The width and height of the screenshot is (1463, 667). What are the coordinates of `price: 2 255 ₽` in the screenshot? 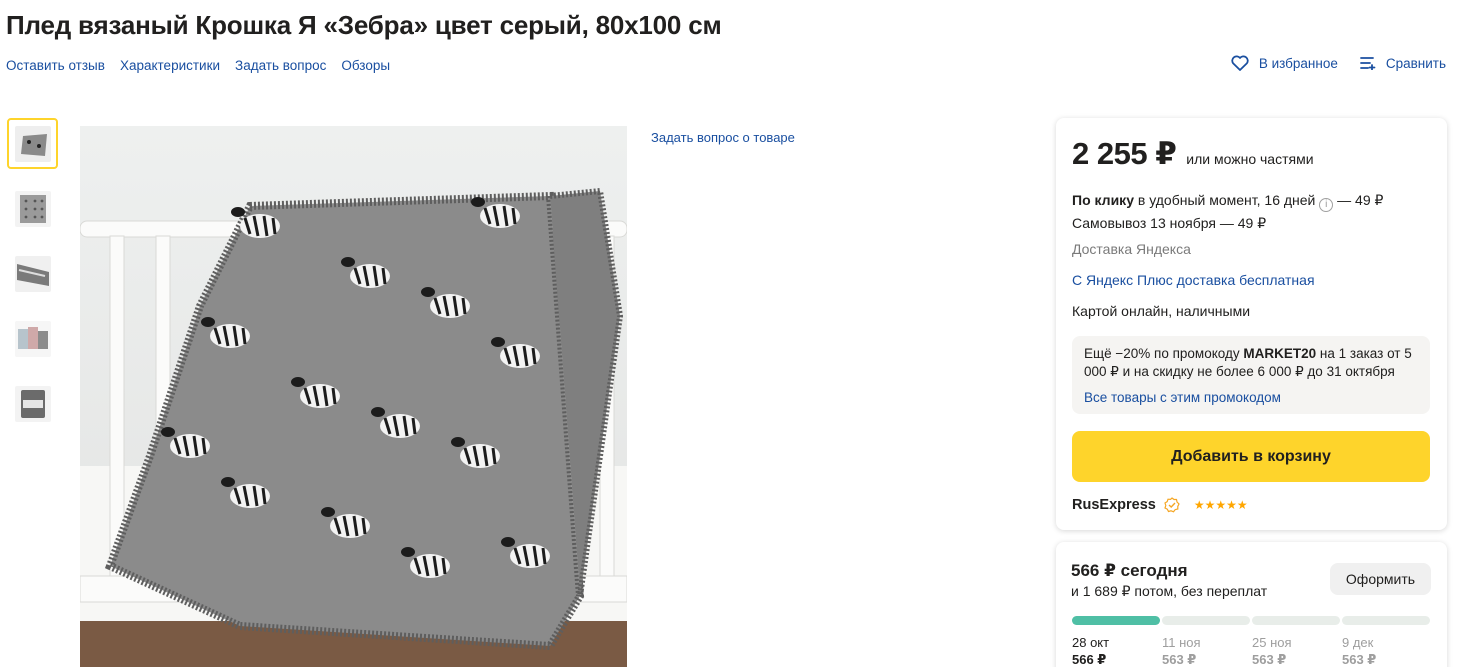 It's located at (1124, 153).